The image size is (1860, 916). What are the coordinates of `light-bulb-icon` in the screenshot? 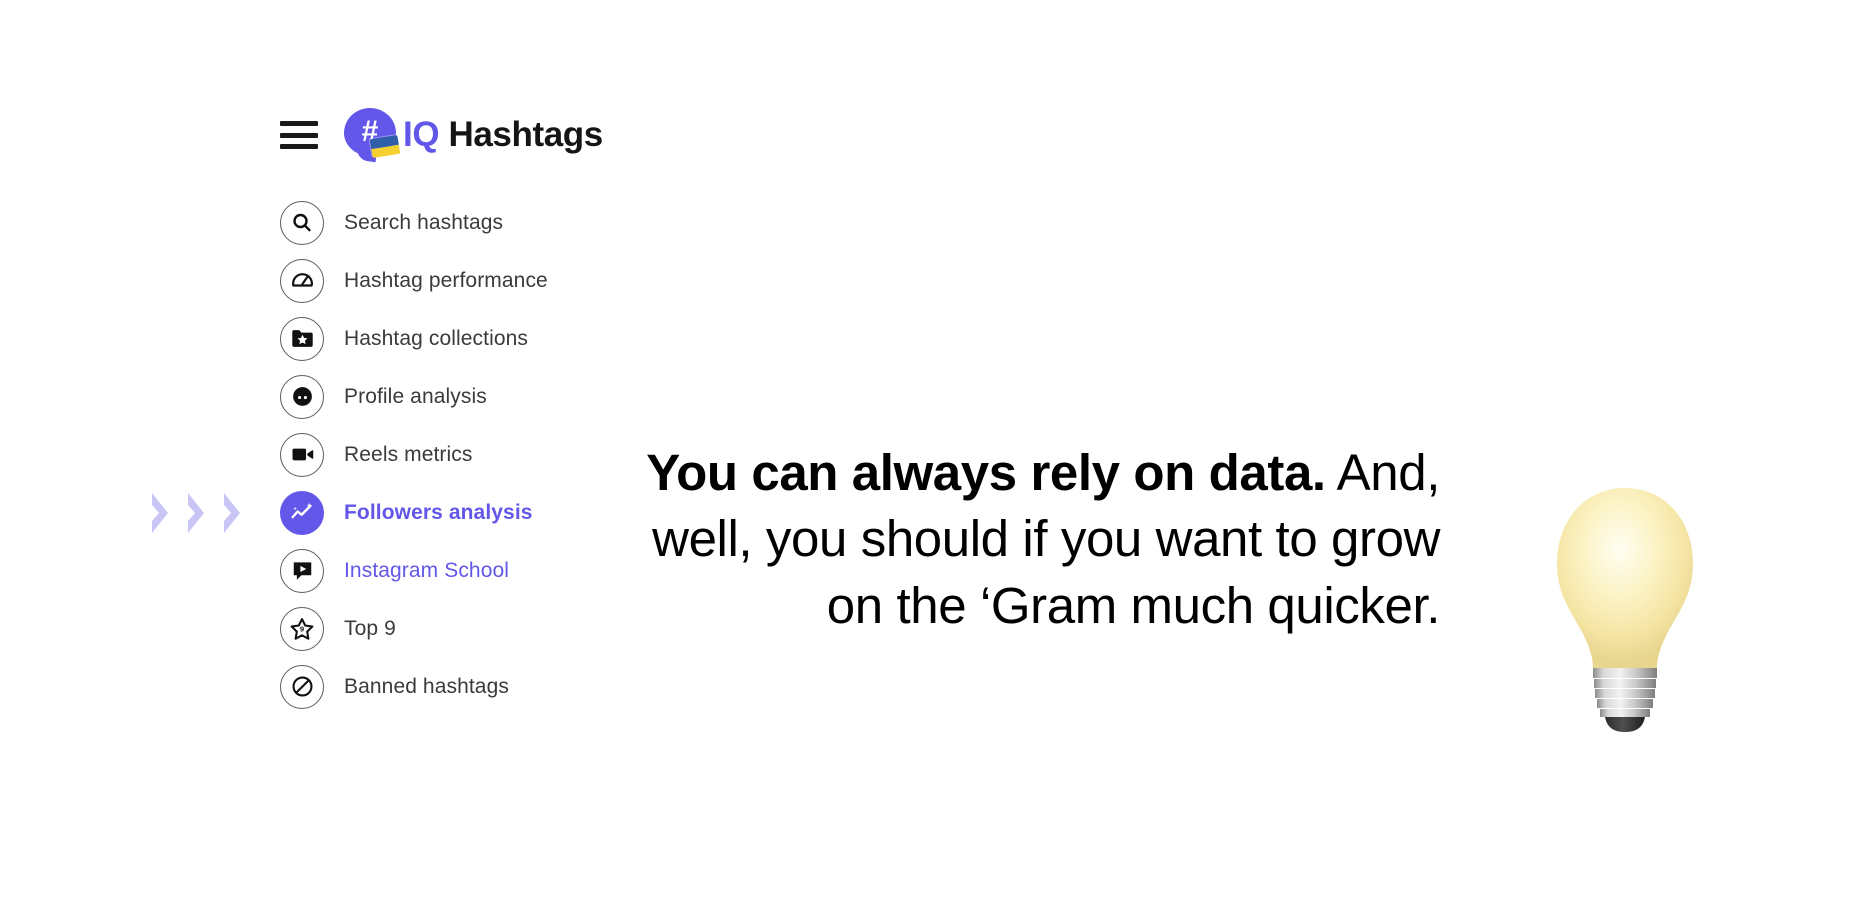 It's located at (1625, 608).